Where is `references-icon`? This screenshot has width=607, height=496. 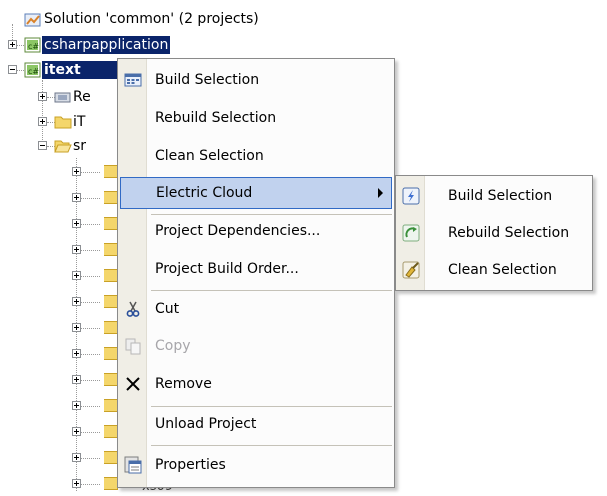 references-icon is located at coordinates (62, 97).